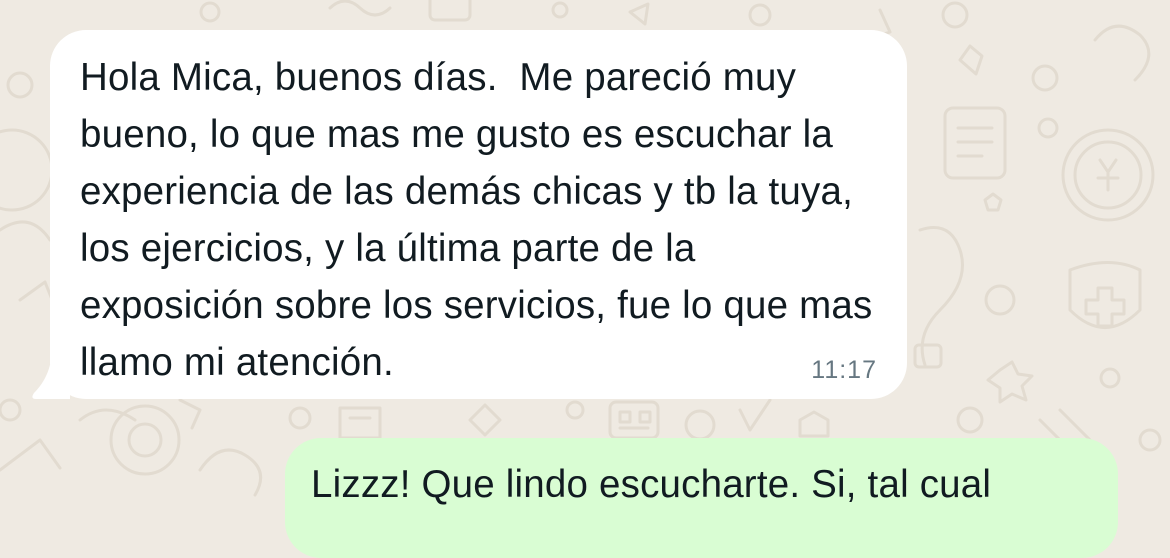  Describe the element at coordinates (844, 370) in the screenshot. I see `message-timestamp: 11:17` at that location.